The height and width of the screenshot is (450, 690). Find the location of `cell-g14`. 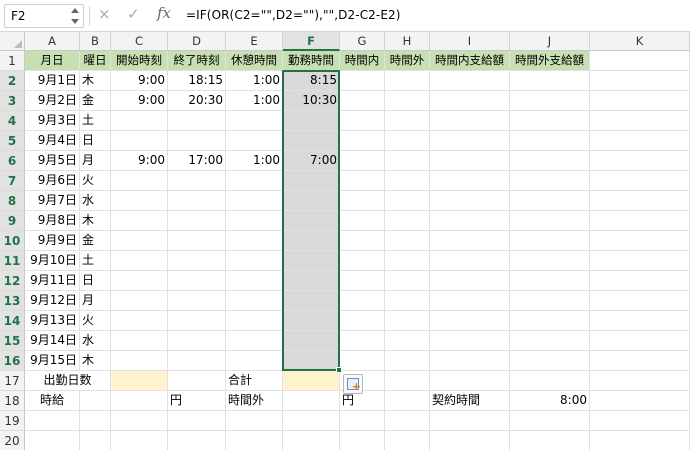

cell-g14 is located at coordinates (362, 321).